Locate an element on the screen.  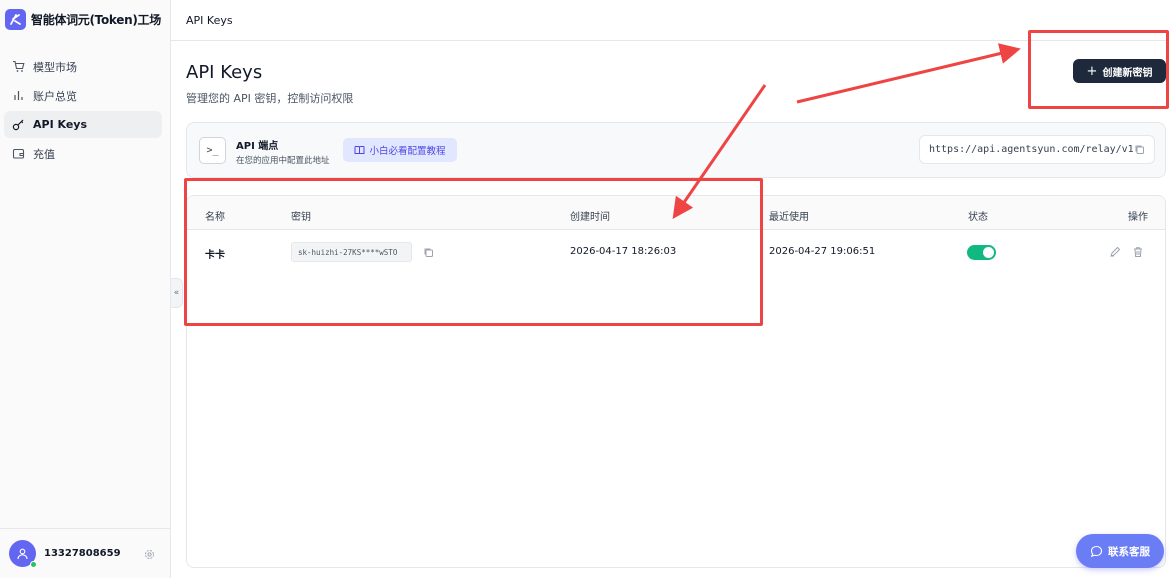
topbar: API Keys is located at coordinates (670, 20).